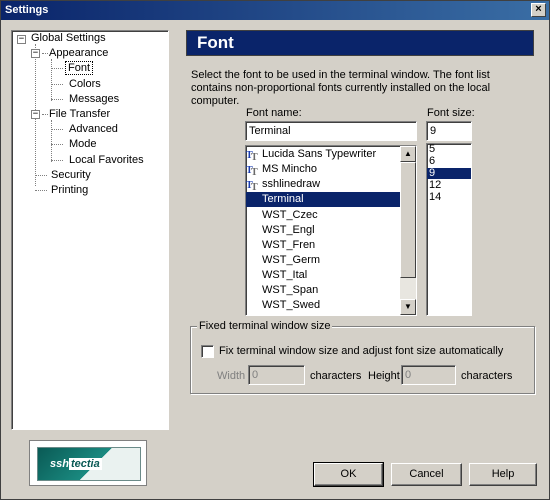 This screenshot has height=500, width=550. What do you see at coordinates (291, 260) in the screenshot?
I see `font-option-label: WST_Germ` at bounding box center [291, 260].